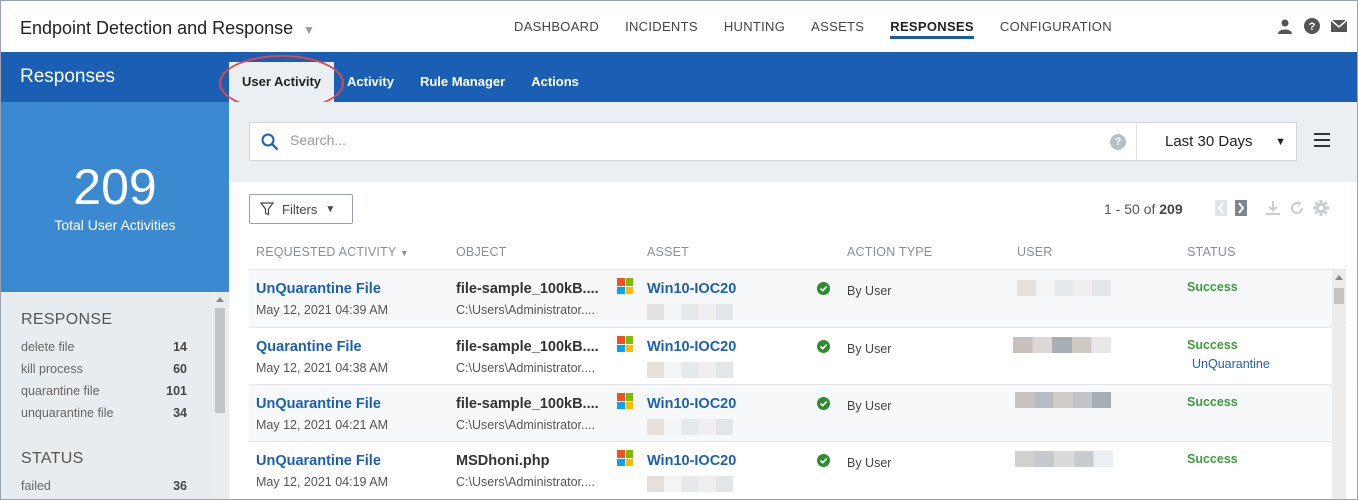 The image size is (1358, 500). Describe the element at coordinates (322, 425) in the screenshot. I see `activity-date: May 12, 2021 04:21 AM` at that location.